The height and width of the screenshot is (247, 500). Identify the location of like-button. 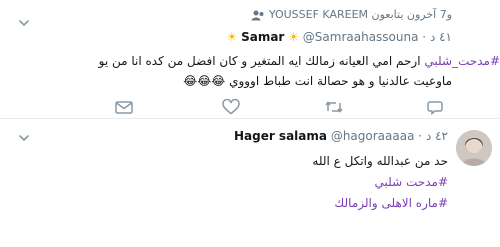
(231, 106).